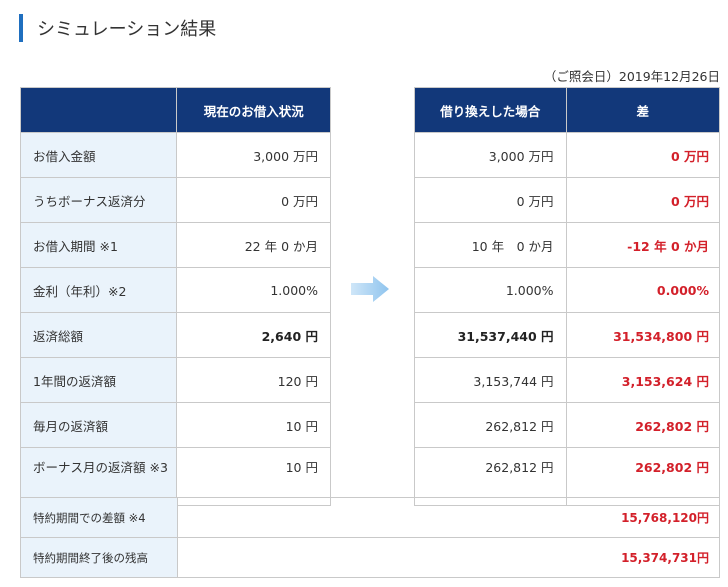 The height and width of the screenshot is (587, 728). Describe the element at coordinates (643, 290) in the screenshot. I see `diff-interest-rate: 0.000%` at that location.